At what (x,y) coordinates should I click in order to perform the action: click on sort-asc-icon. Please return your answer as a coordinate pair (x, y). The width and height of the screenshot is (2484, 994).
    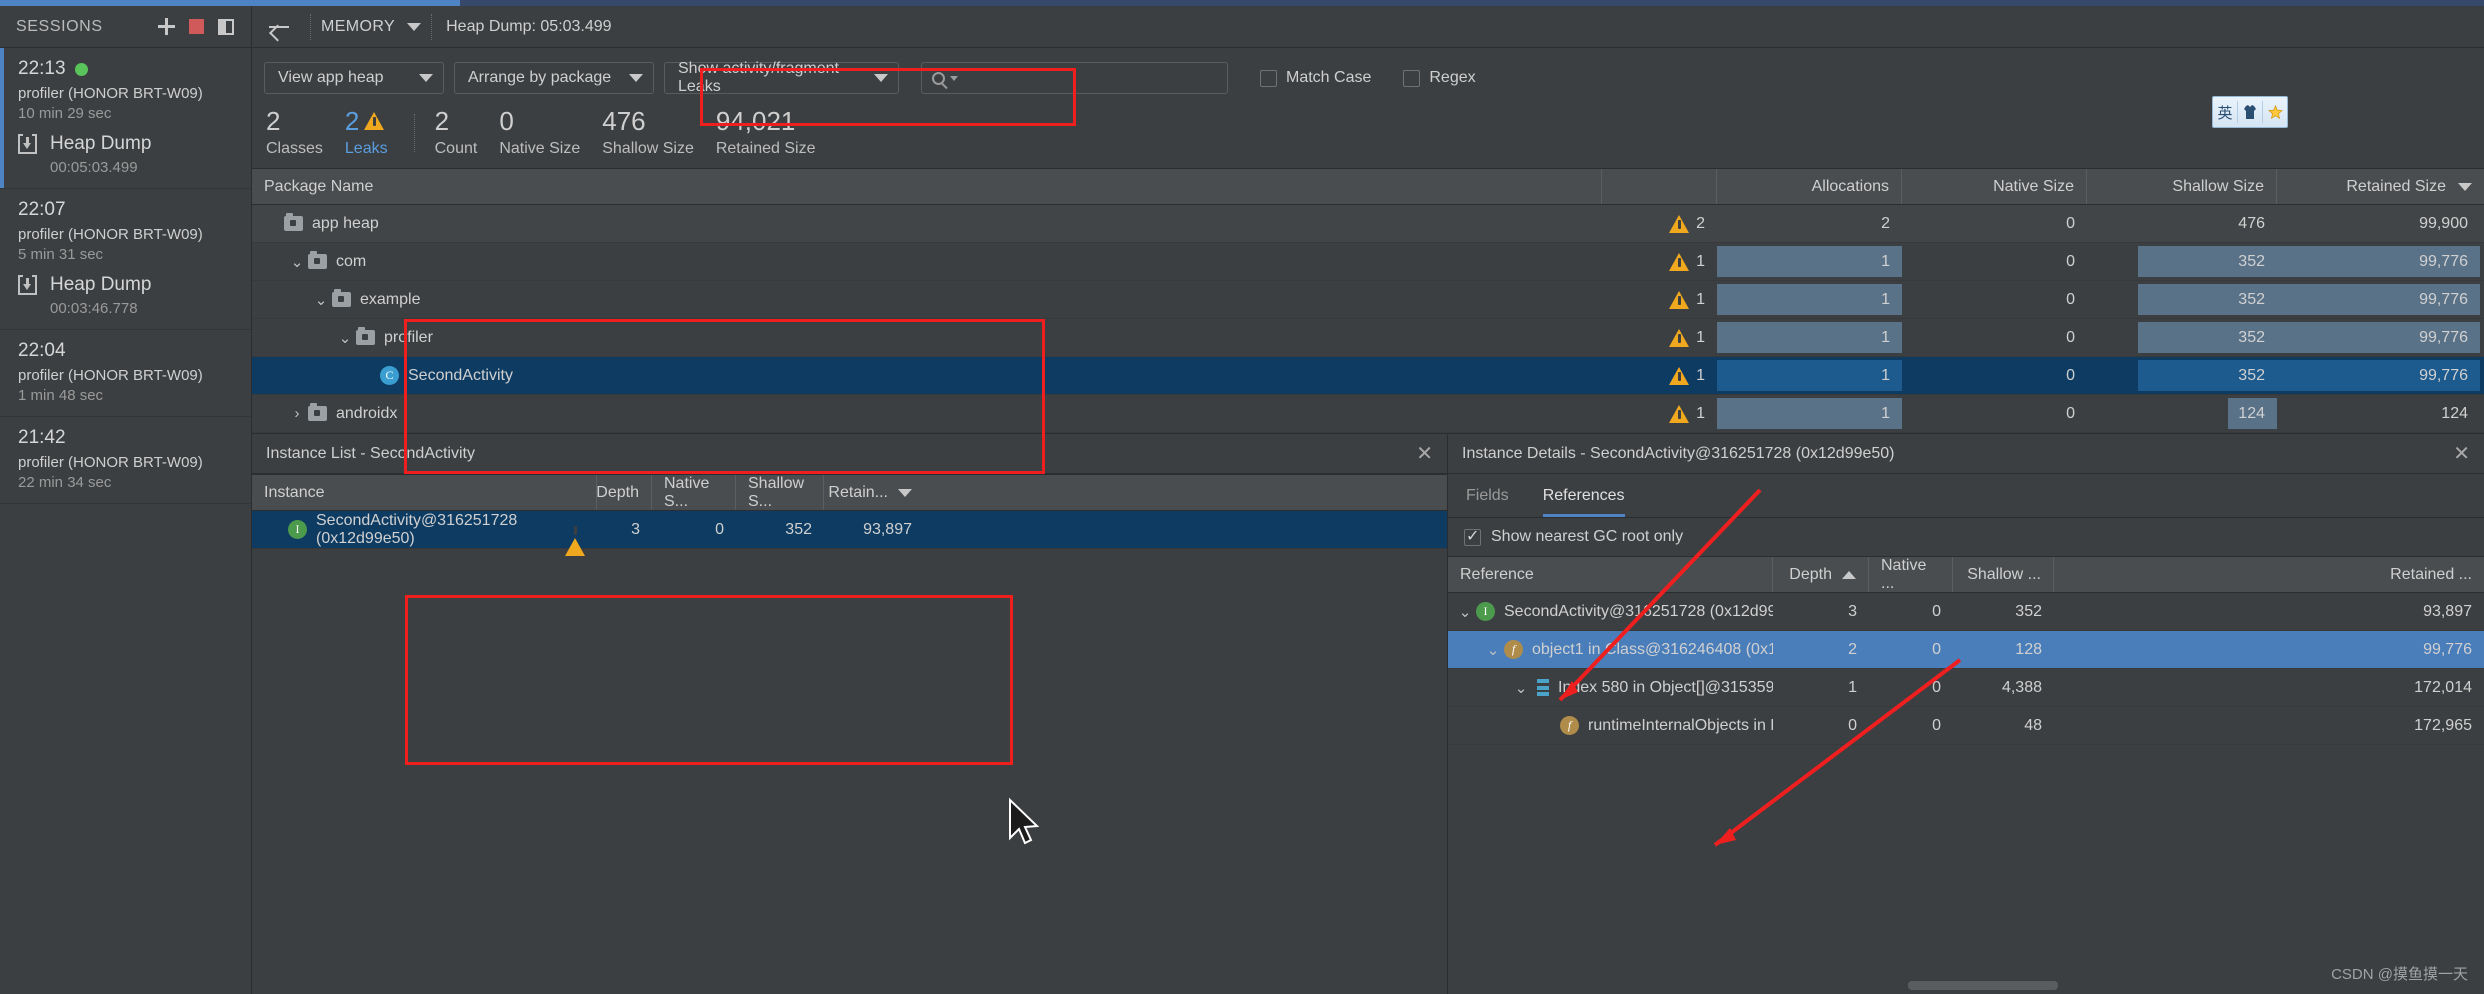
    Looking at the image, I should click on (1849, 574).